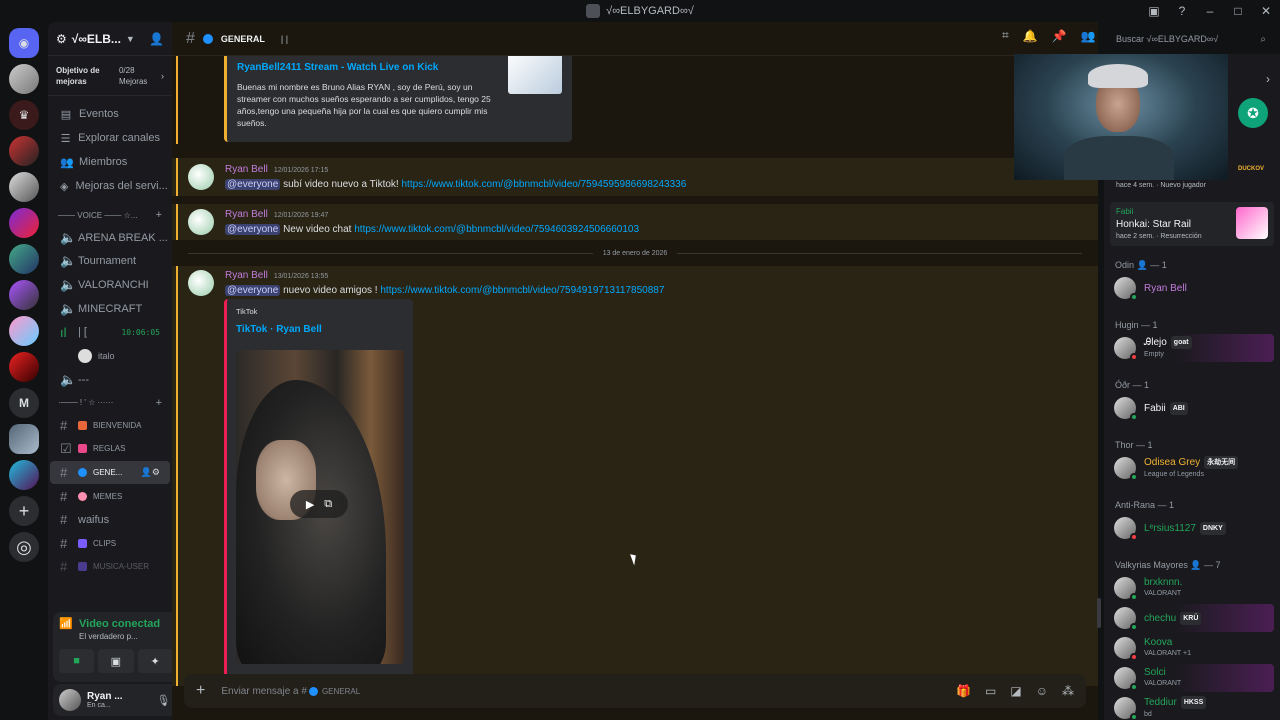 This screenshot has width=1280, height=720. What do you see at coordinates (1192, 408) in the screenshot?
I see `member-row: Fabii ABI` at bounding box center [1192, 408].